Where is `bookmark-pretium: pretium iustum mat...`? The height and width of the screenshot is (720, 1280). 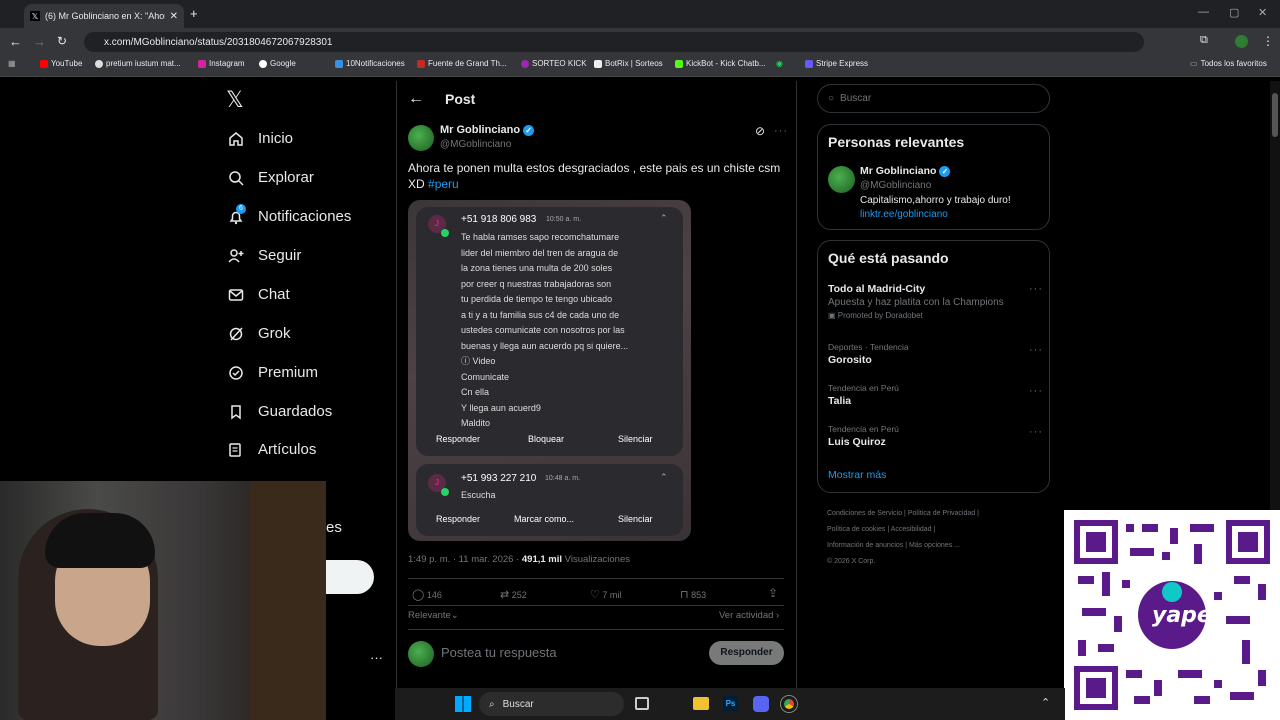 bookmark-pretium: pretium iustum mat... is located at coordinates (138, 63).